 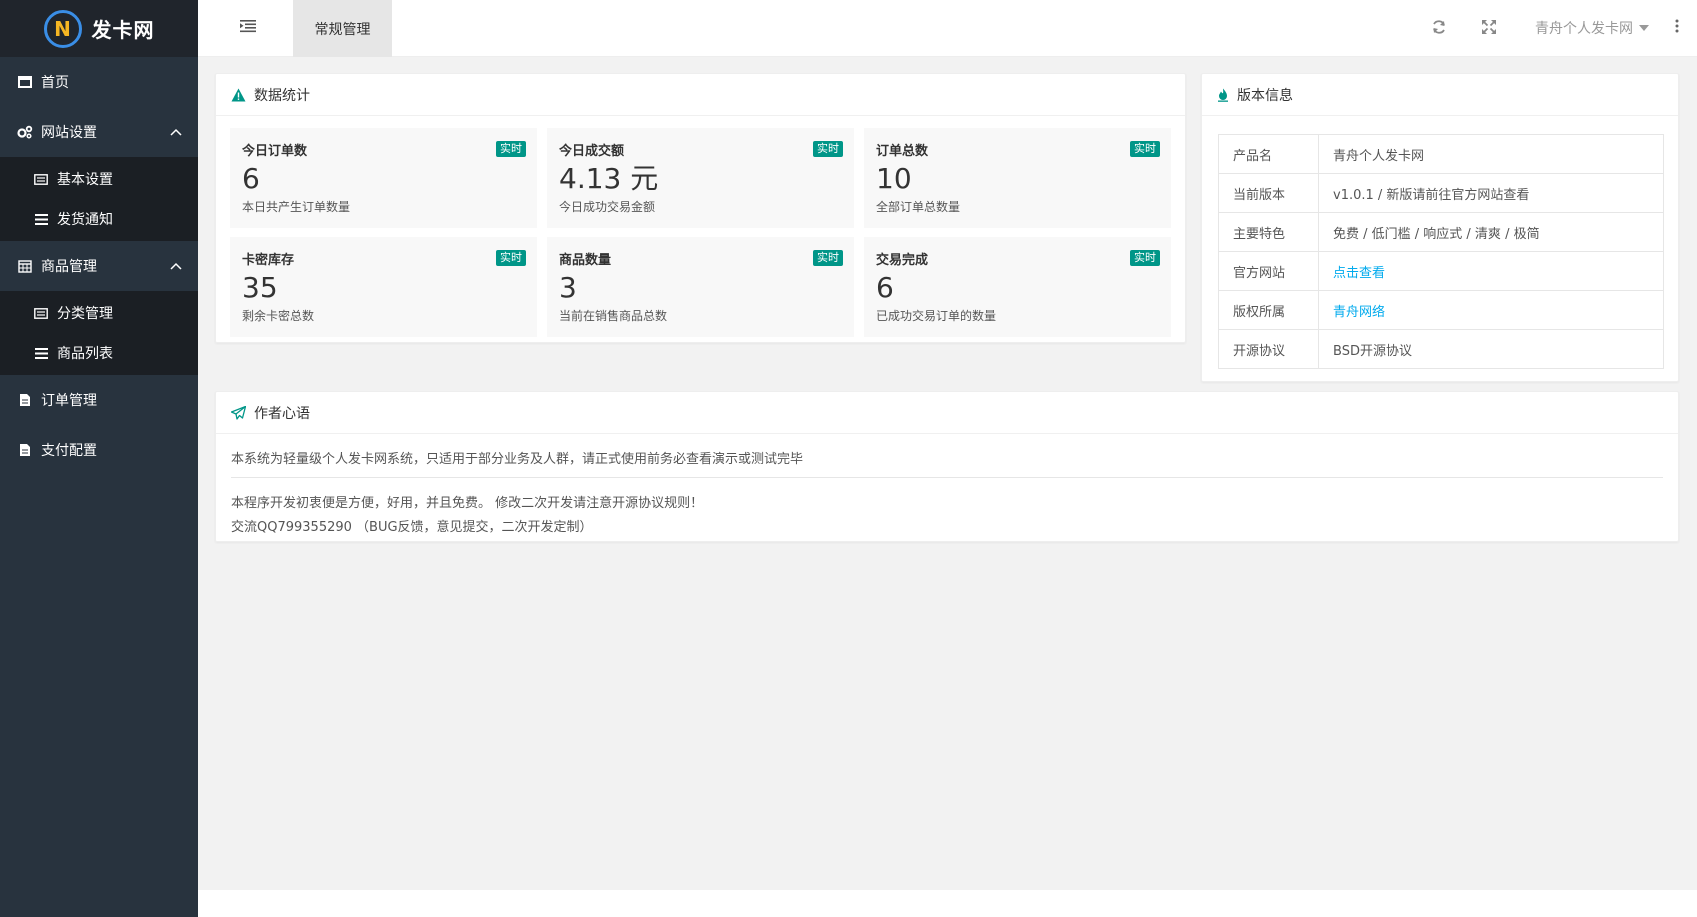 I want to click on refresh-icon, so click(x=1440, y=28).